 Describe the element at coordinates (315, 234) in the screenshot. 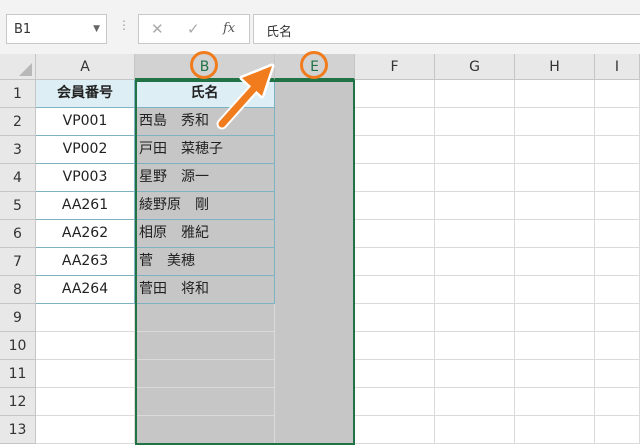

I see `cell-e6` at that location.